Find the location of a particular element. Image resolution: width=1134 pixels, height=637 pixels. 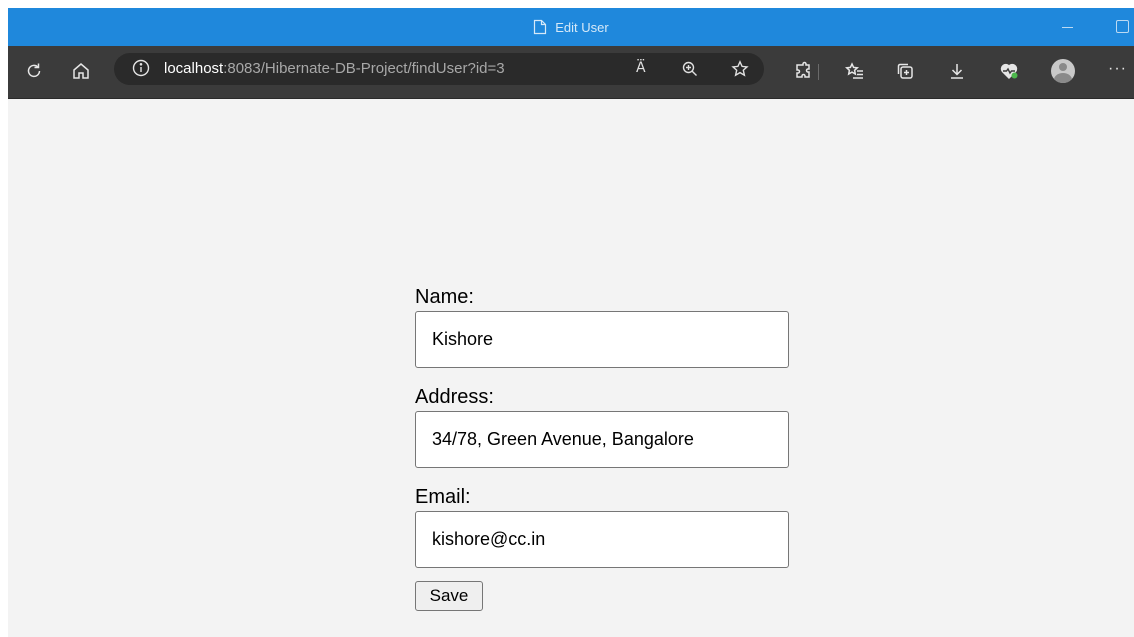

info-icon is located at coordinates (142, 69).